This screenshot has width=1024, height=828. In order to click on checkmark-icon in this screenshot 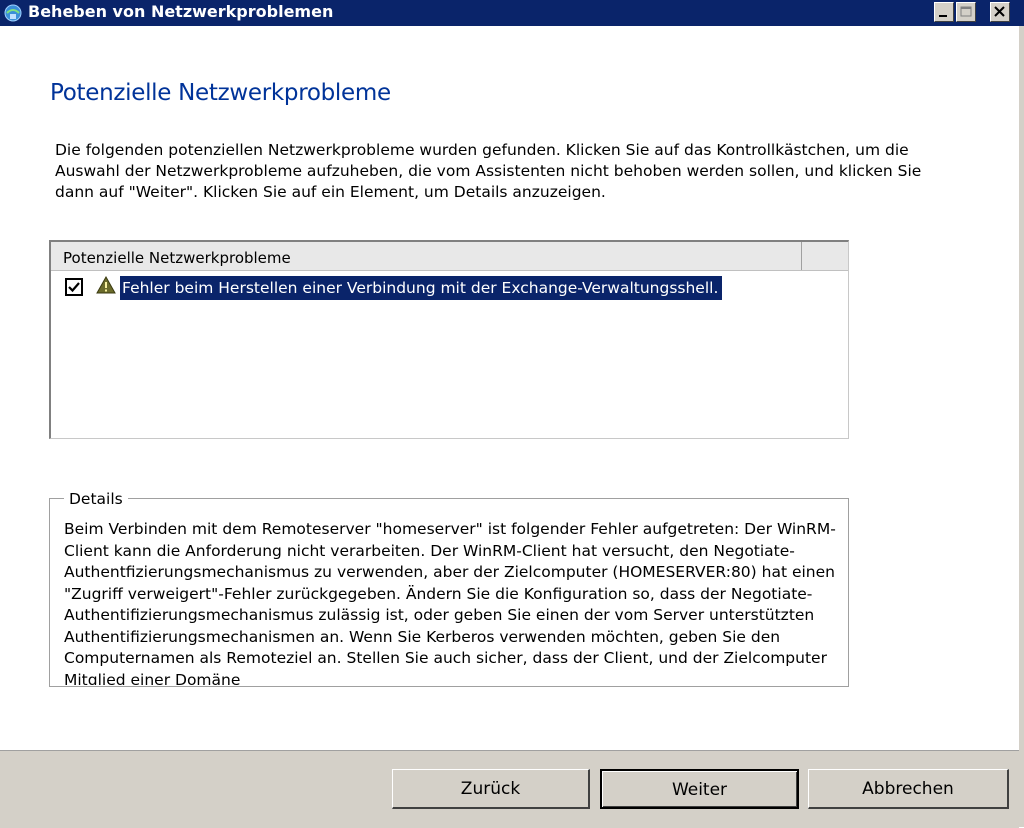, I will do `click(74, 287)`.